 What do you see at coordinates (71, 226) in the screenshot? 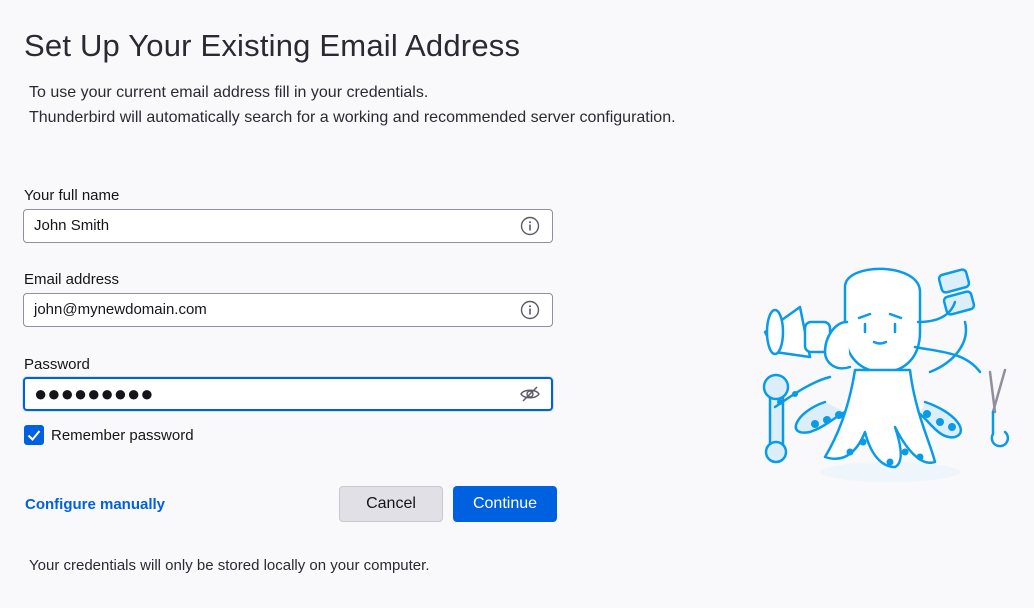
I see `full-name-value: John Smith` at bounding box center [71, 226].